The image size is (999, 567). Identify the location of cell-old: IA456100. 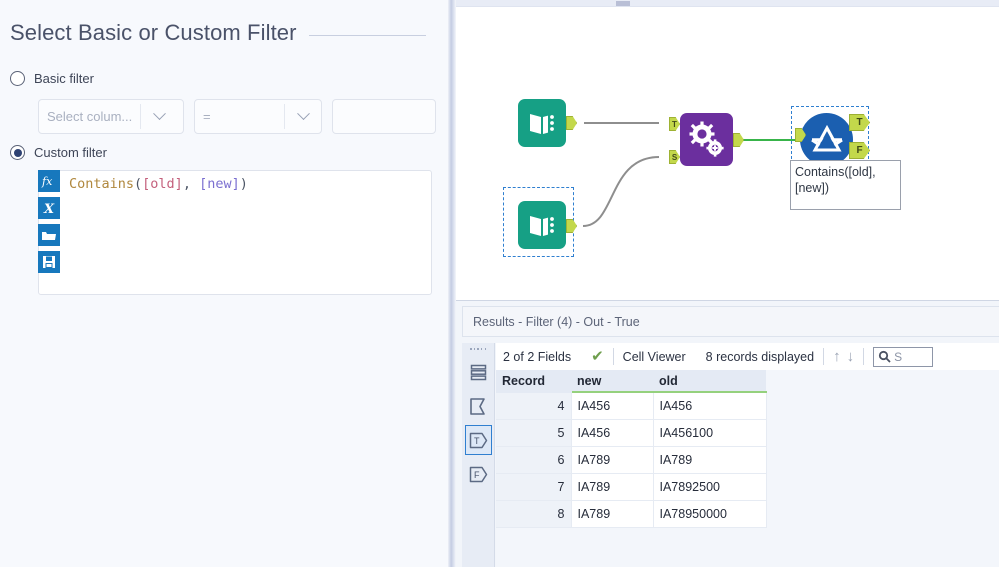
(709, 432).